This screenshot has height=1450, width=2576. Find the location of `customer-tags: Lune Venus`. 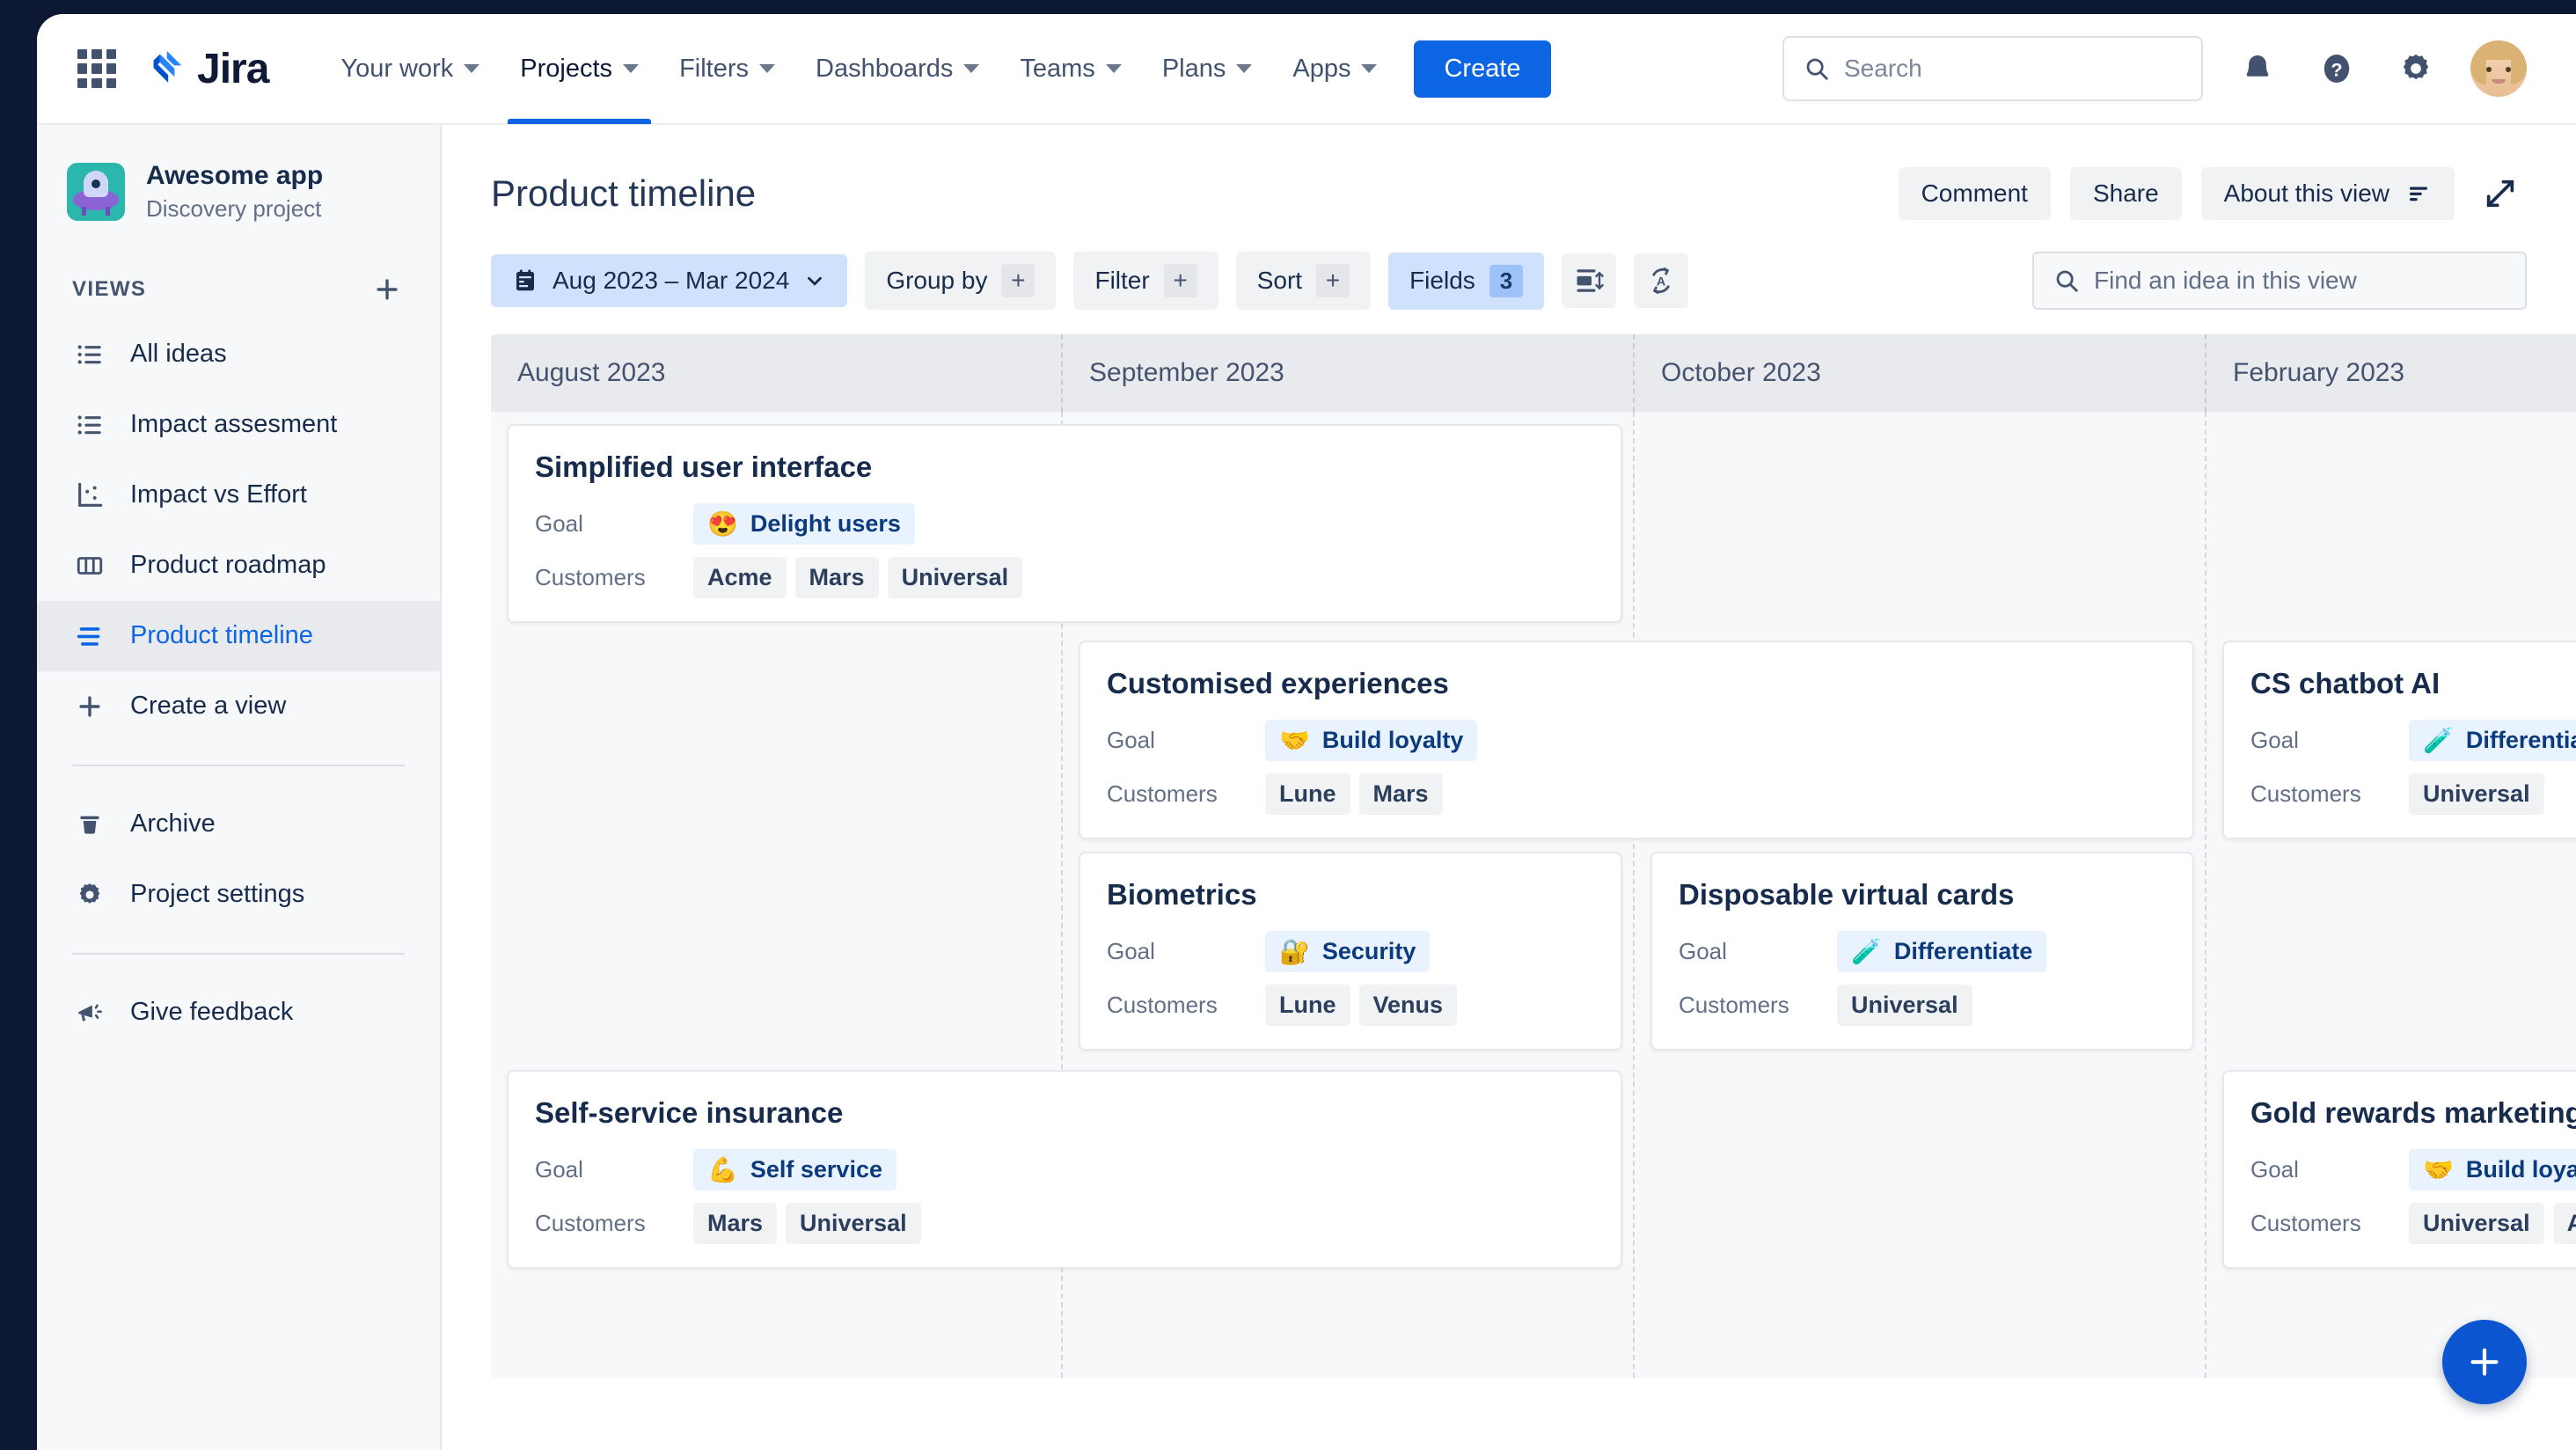

customer-tags: Lune Venus is located at coordinates (1361, 1005).